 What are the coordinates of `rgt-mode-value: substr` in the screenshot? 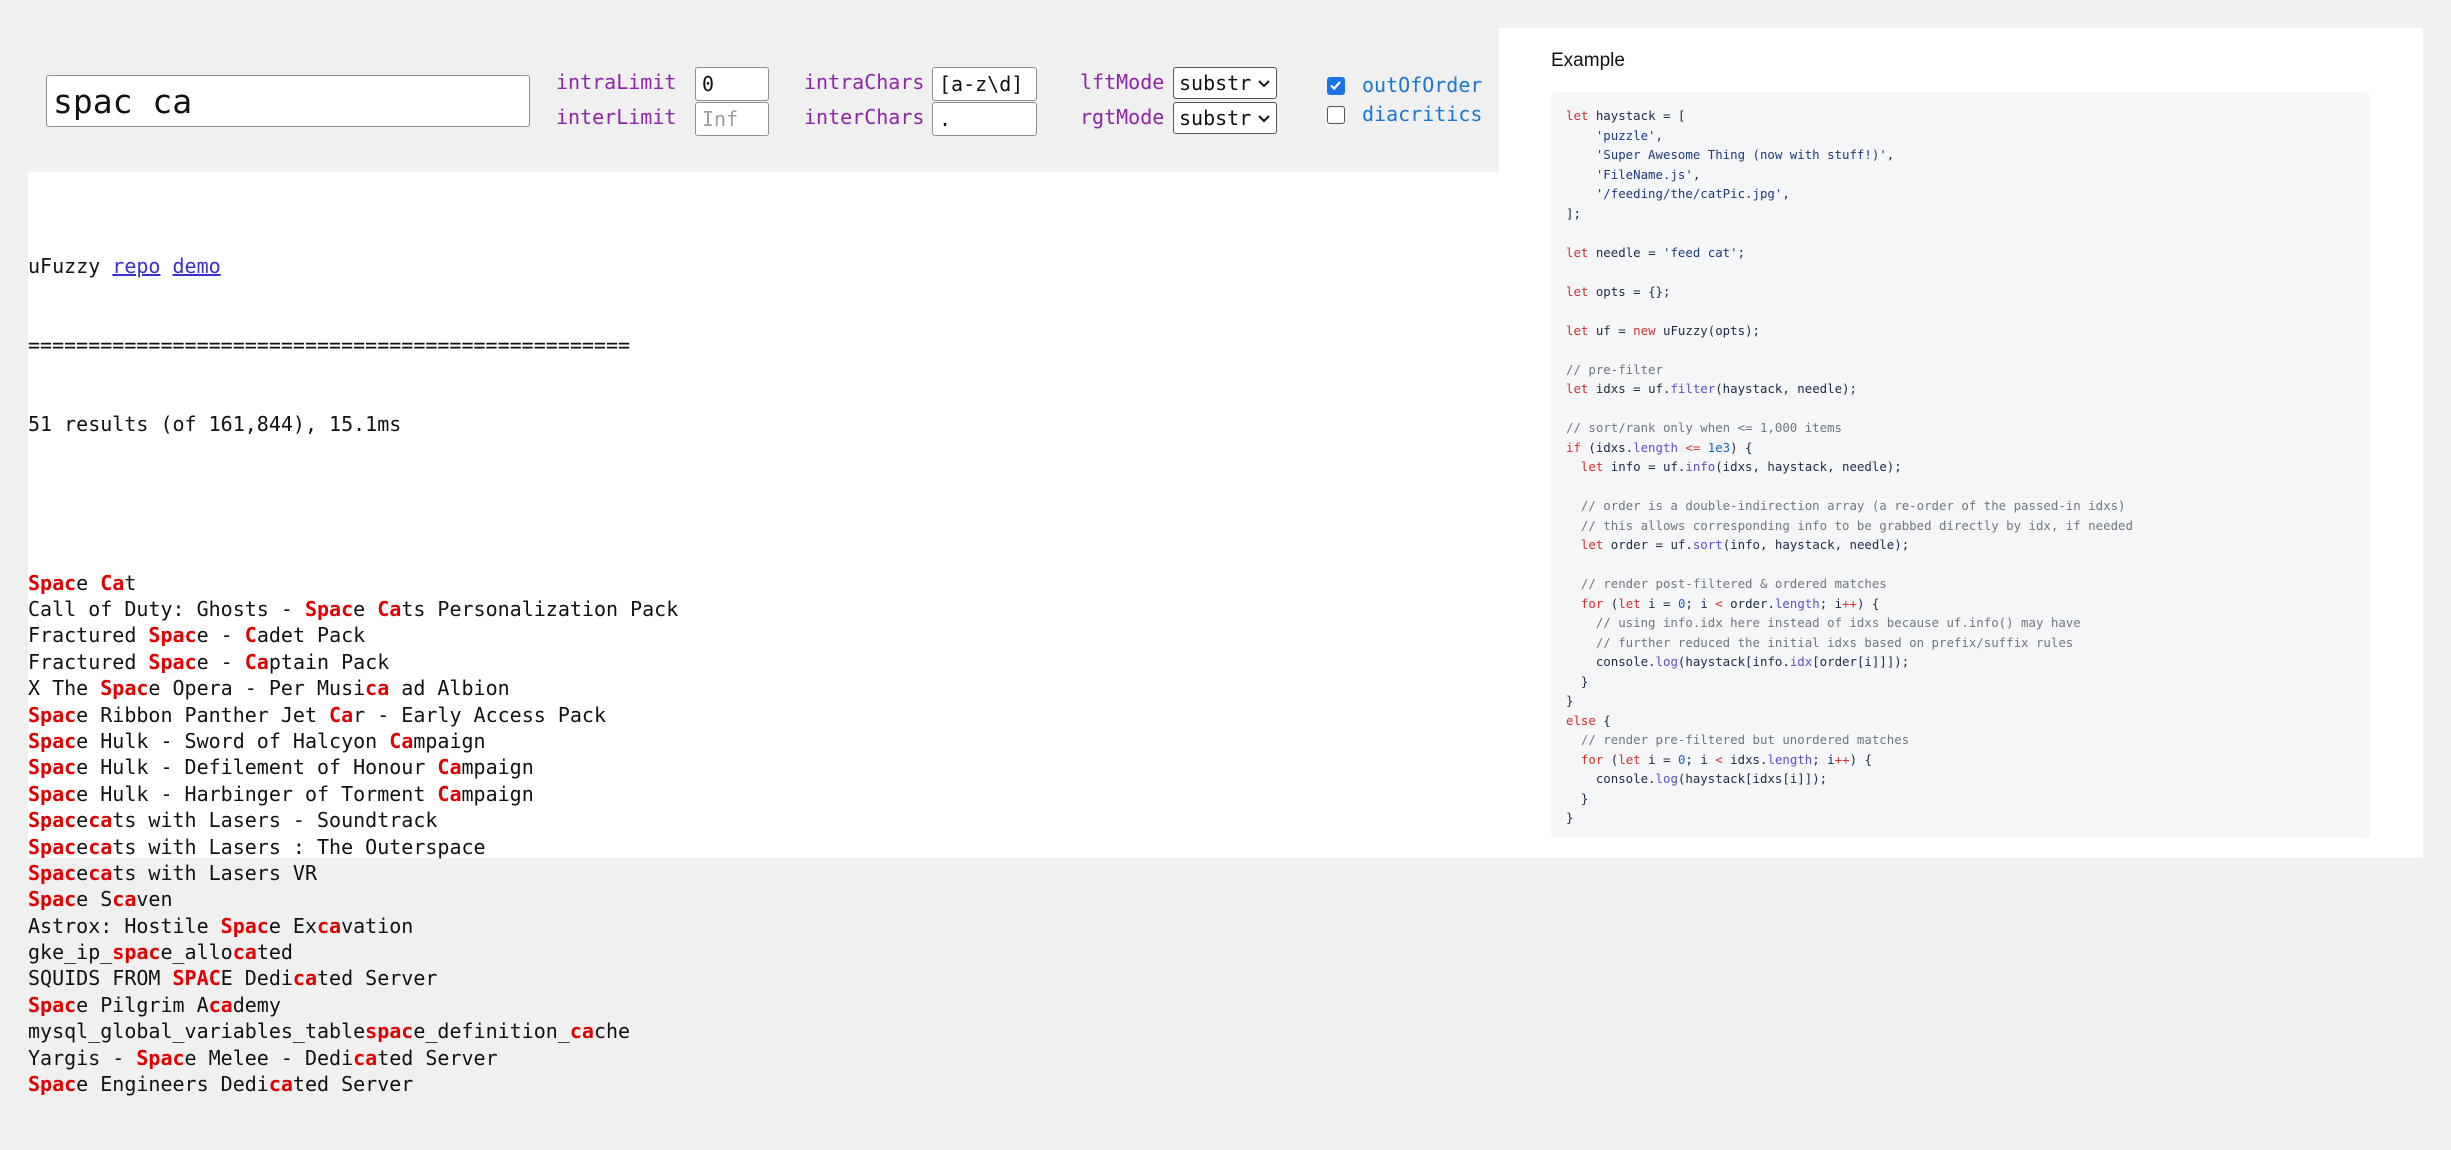 It's located at (1215, 118).